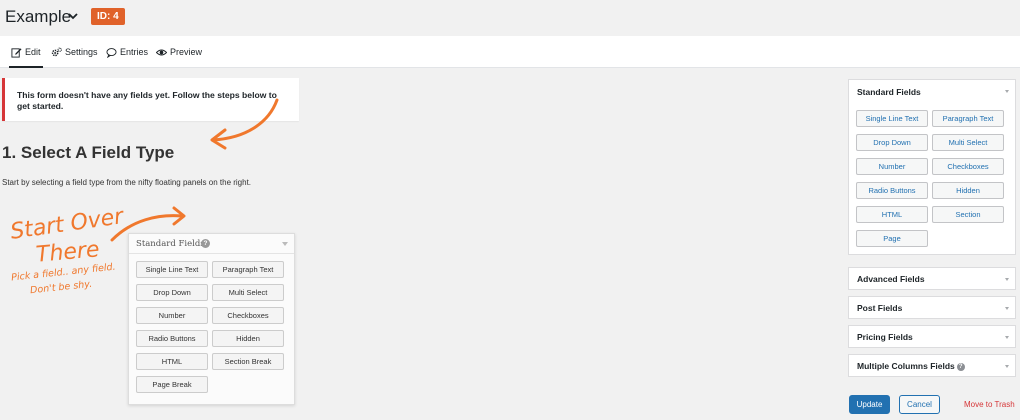  Describe the element at coordinates (111, 52) in the screenshot. I see `speech-bubble-icon` at that location.